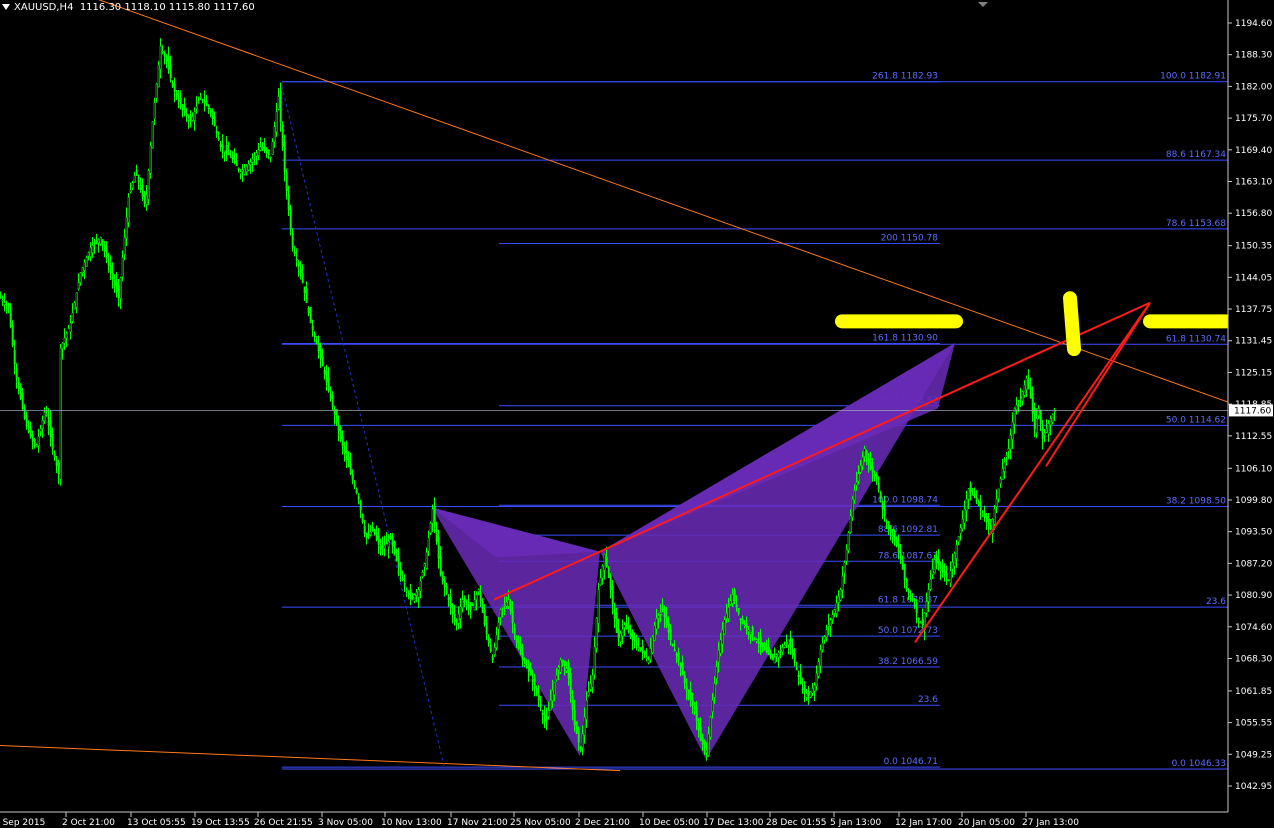 The height and width of the screenshot is (828, 1274). Describe the element at coordinates (1253, 692) in the screenshot. I see `y-tick-label: 1061.85` at that location.